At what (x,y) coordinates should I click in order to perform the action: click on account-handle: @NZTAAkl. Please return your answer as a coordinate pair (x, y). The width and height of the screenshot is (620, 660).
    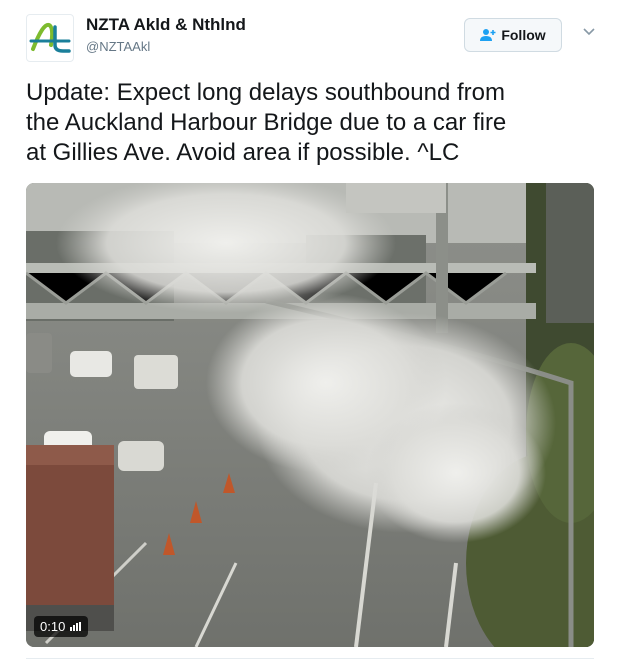
    Looking at the image, I should click on (166, 47).